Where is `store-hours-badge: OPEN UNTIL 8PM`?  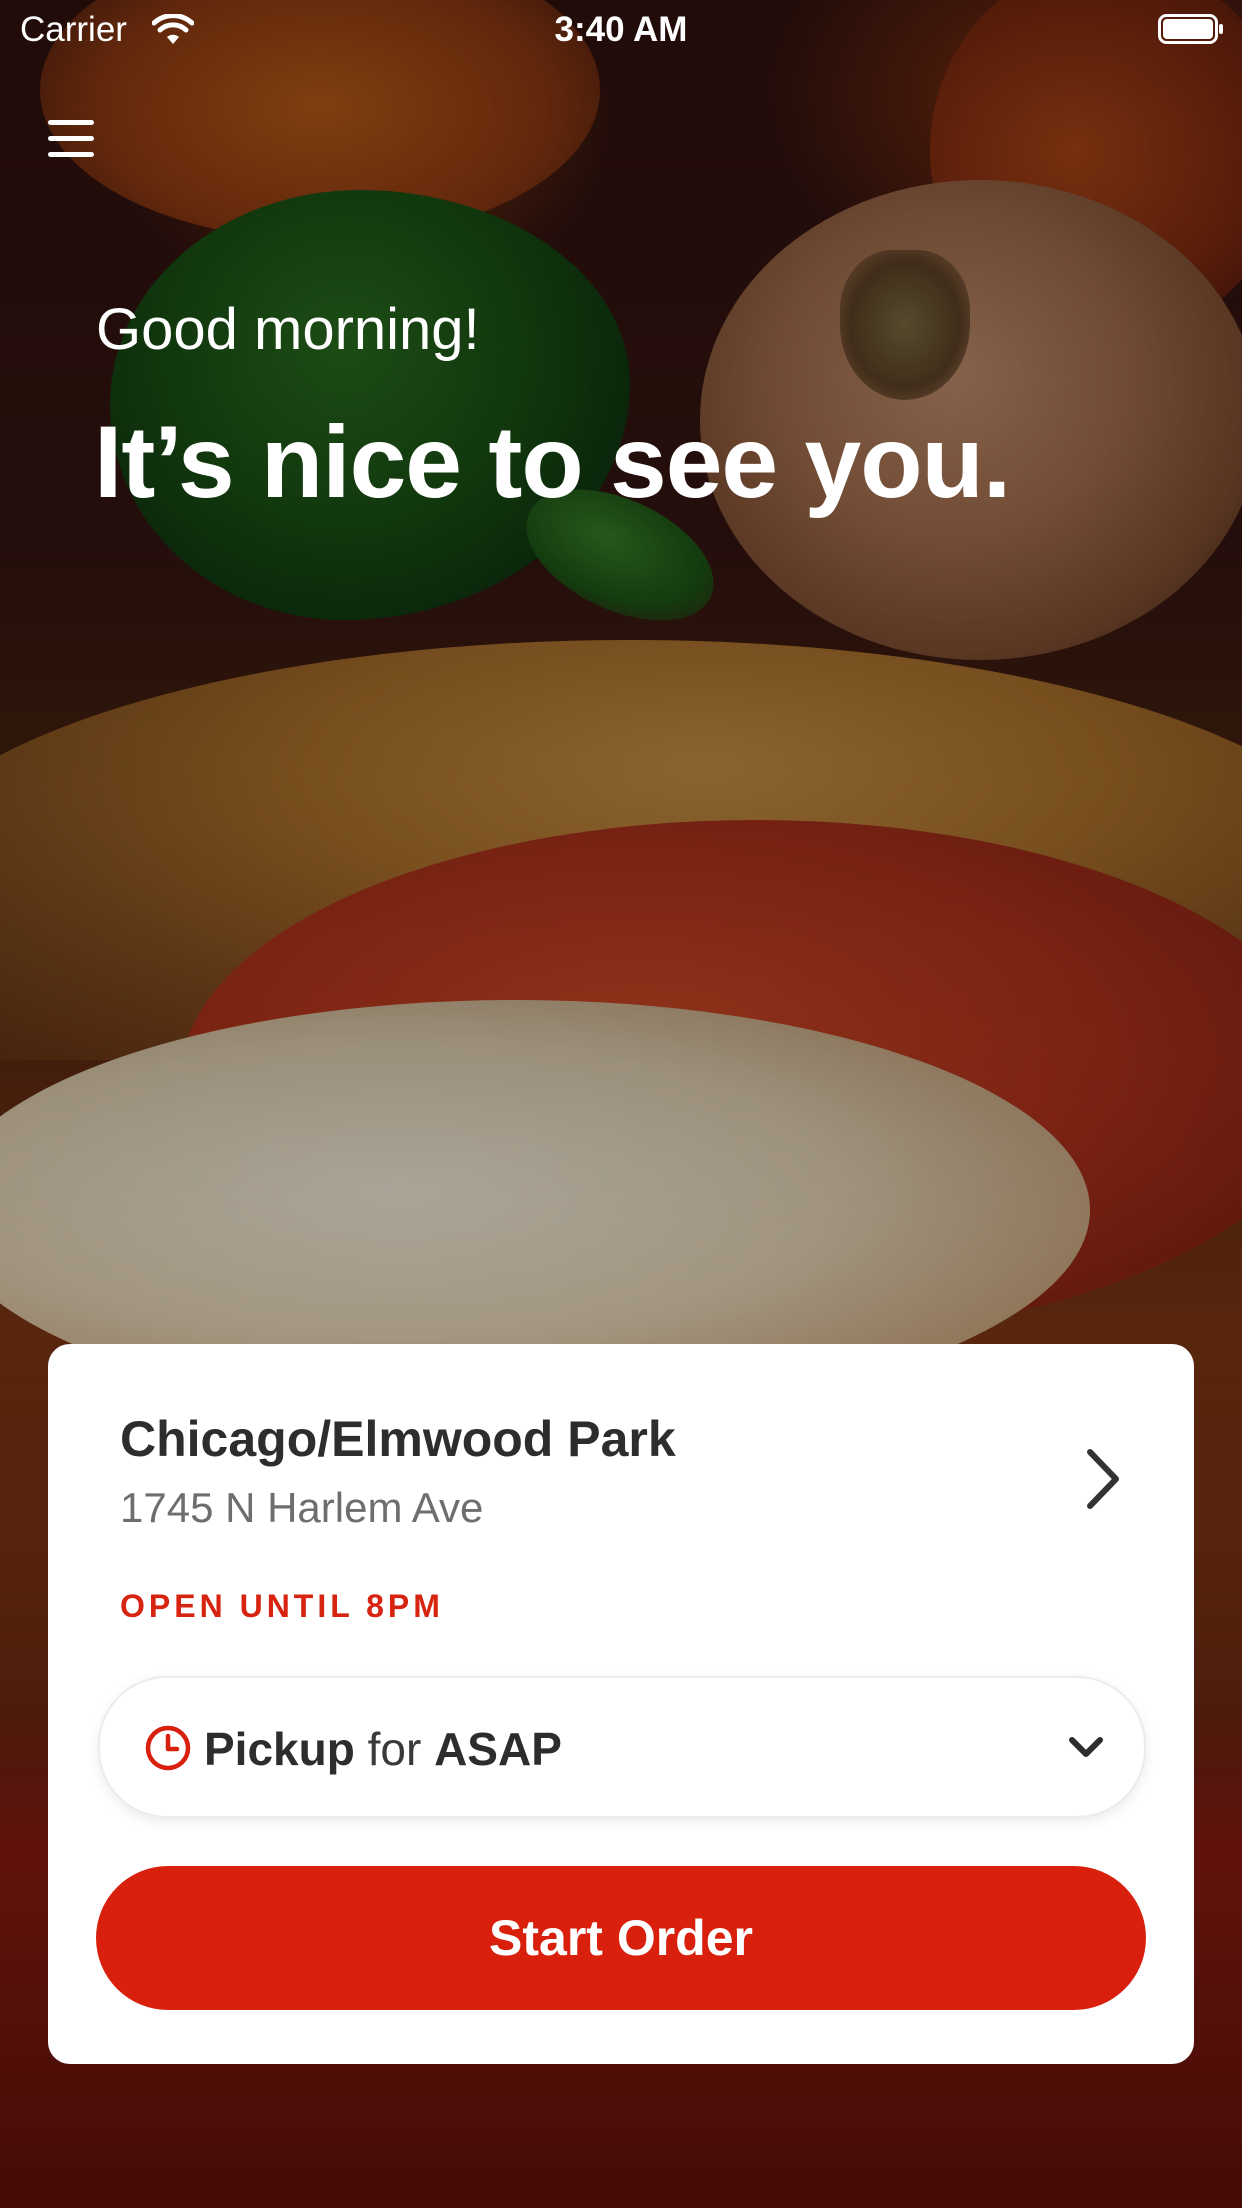 store-hours-badge: OPEN UNTIL 8PM is located at coordinates (282, 1606).